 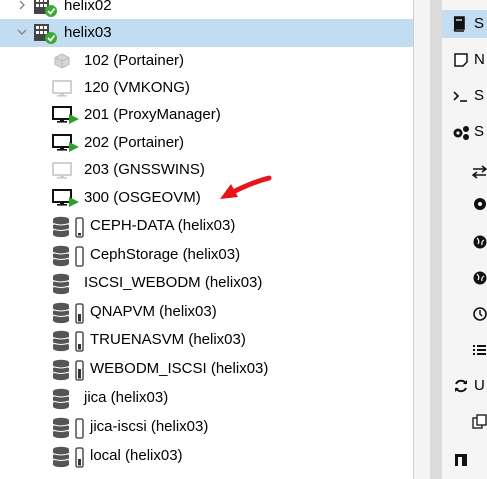 What do you see at coordinates (22, 32) in the screenshot?
I see `chevron-down-icon` at bounding box center [22, 32].